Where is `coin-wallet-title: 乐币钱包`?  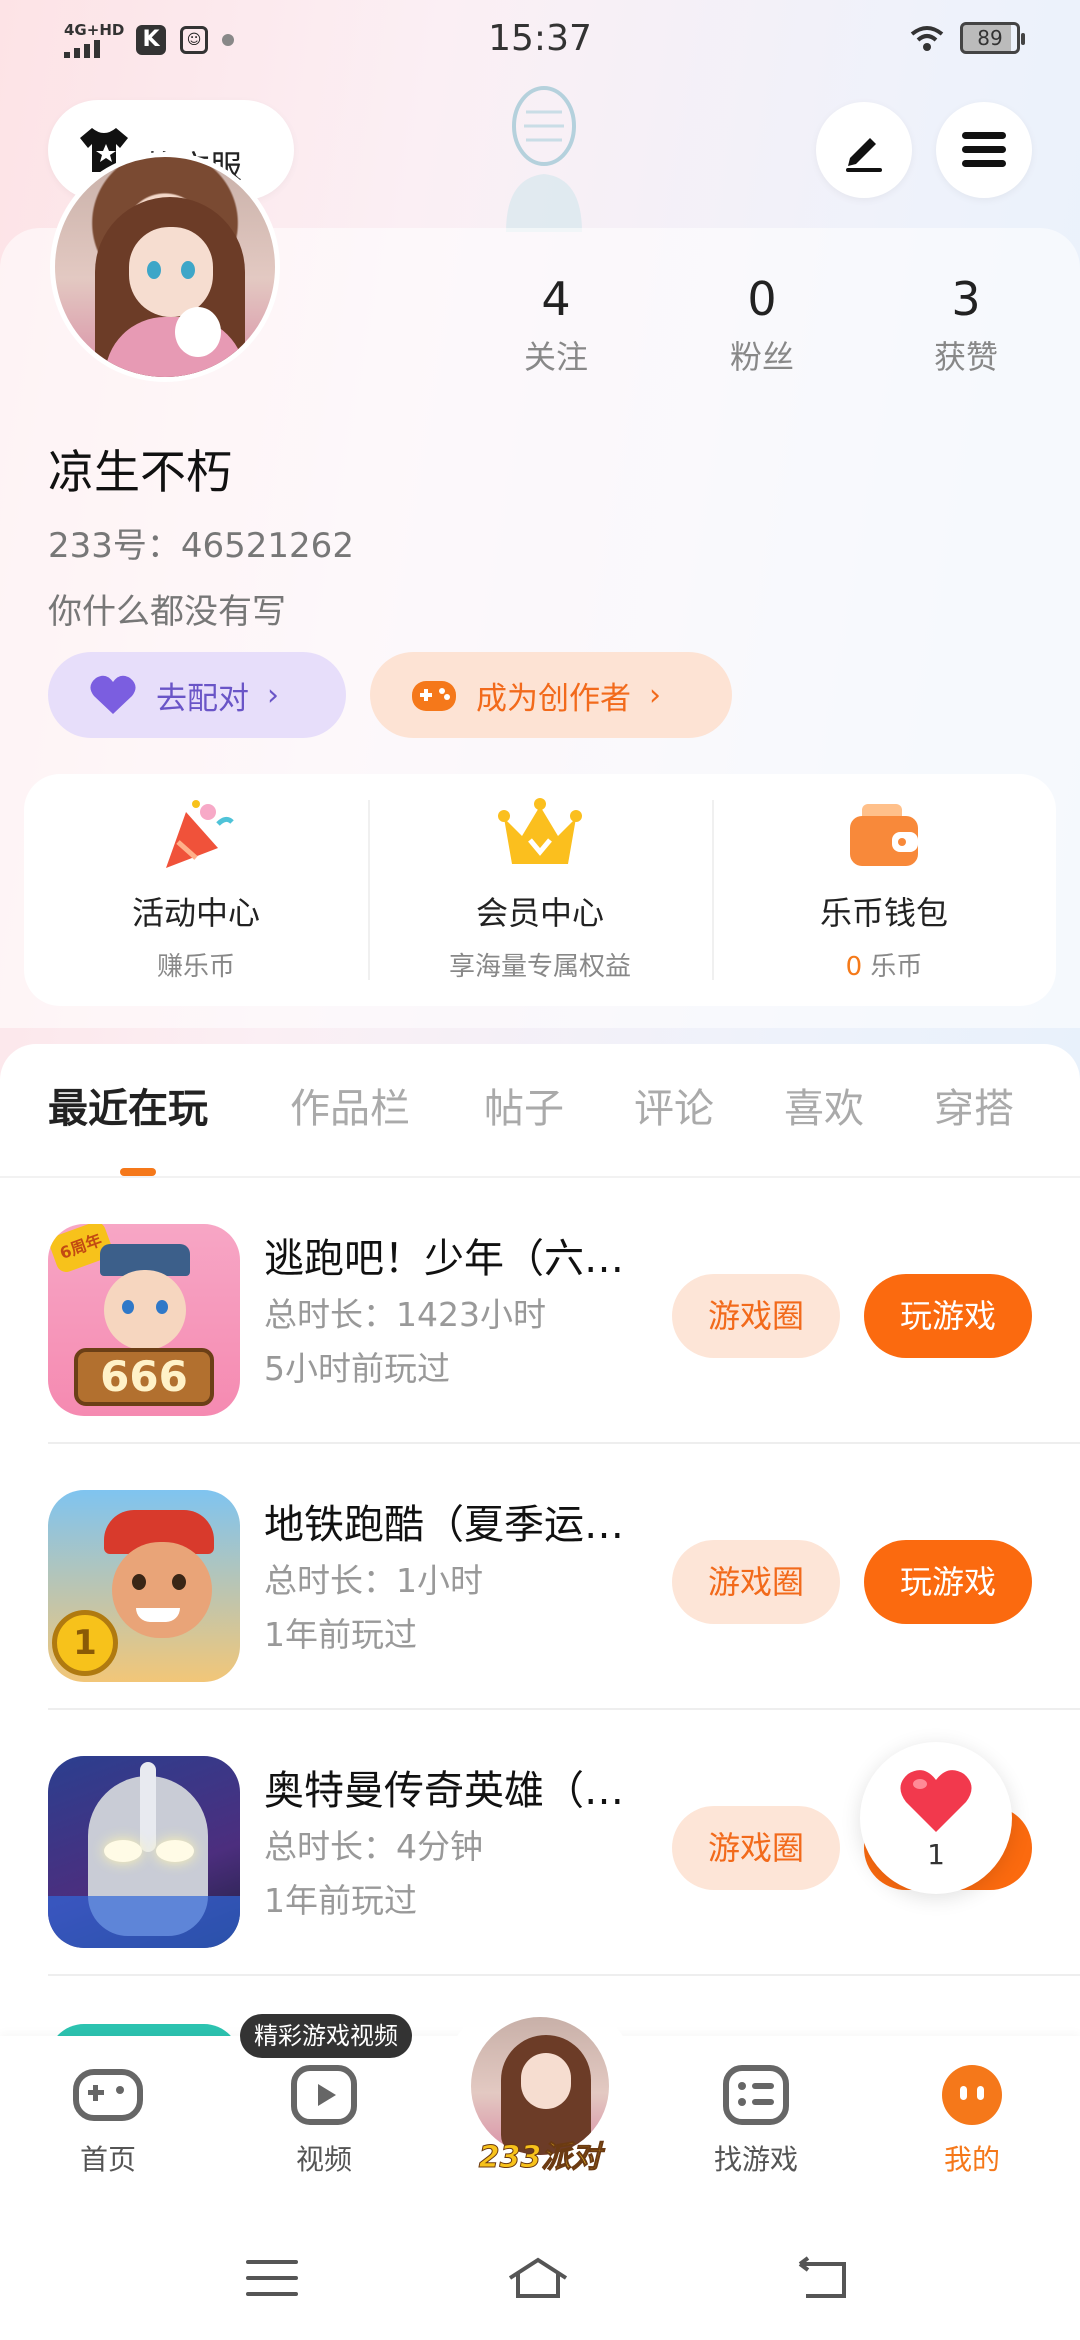 coin-wallet-title: 乐币钱包 is located at coordinates (883, 913).